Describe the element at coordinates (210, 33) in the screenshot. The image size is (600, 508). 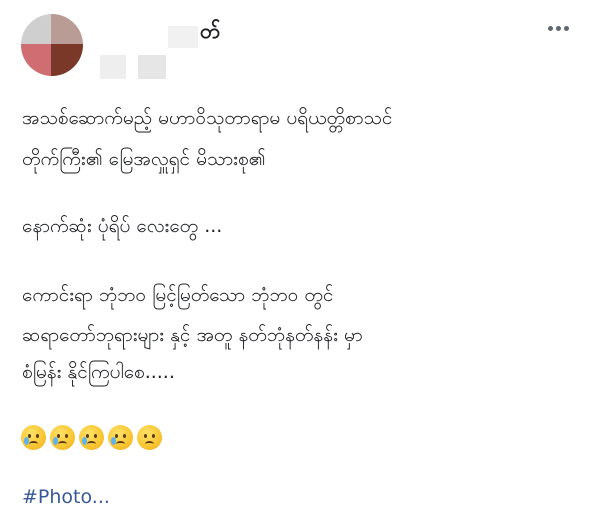
I see `author-name: တ်` at that location.